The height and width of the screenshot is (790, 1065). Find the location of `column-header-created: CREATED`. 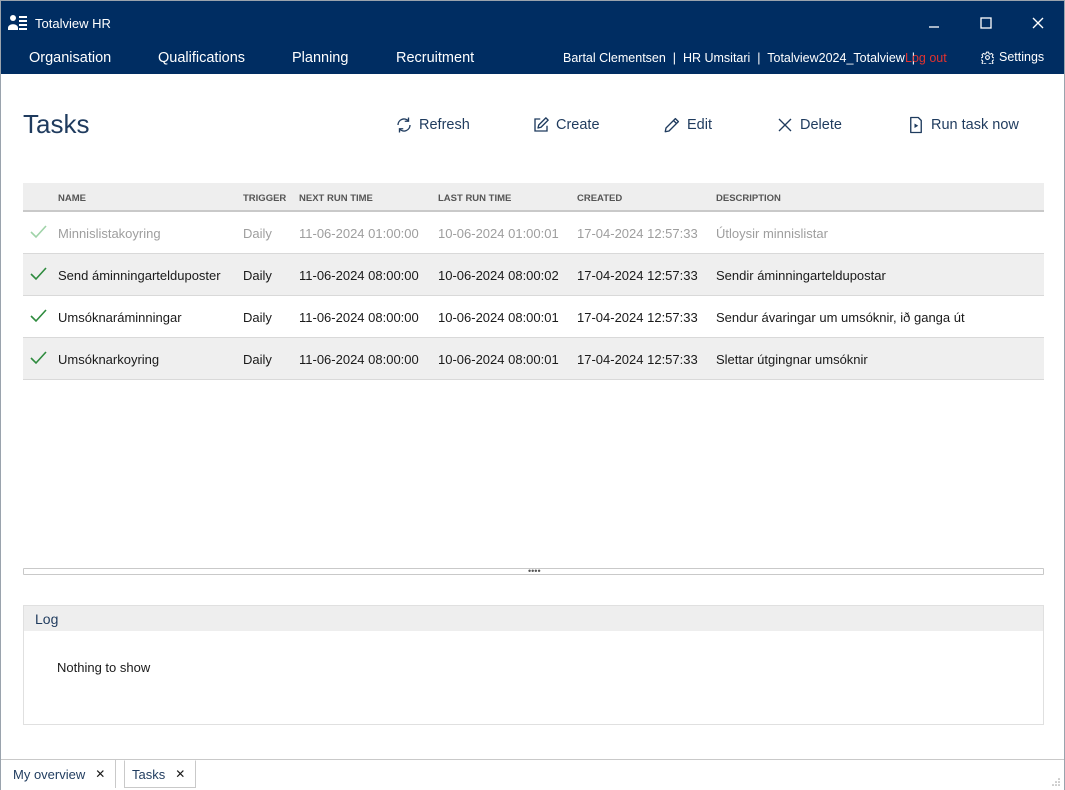

column-header-created: CREATED is located at coordinates (599, 198).